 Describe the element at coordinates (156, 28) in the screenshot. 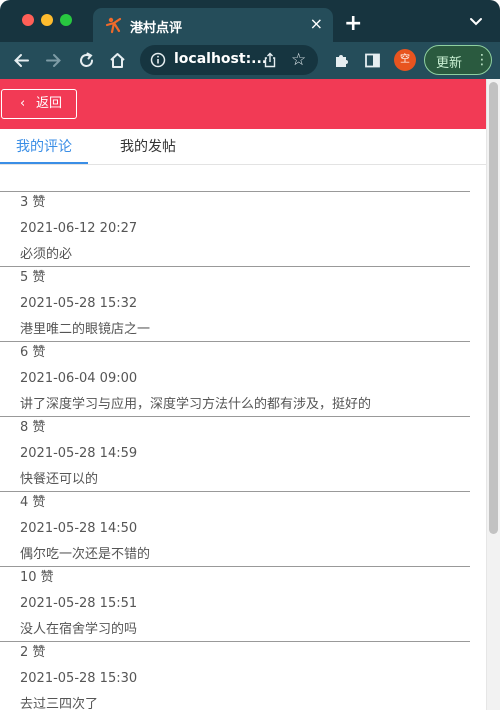

I see `tab-title: 港村点评` at that location.